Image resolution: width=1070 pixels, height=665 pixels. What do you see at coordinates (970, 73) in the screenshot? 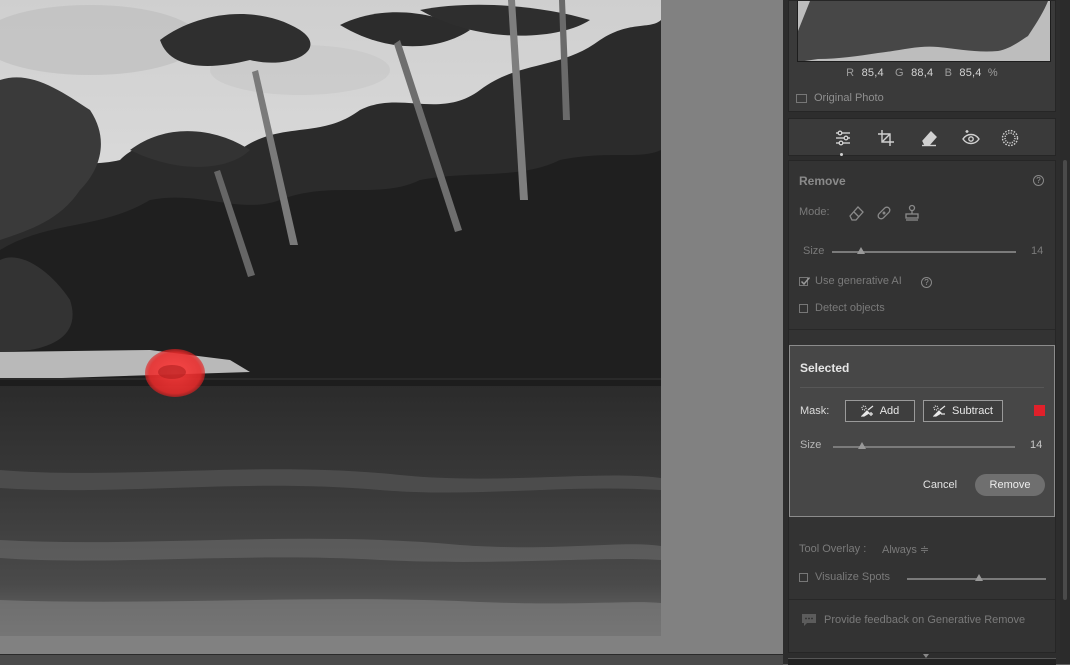
I see `b-value: 85,4` at bounding box center [970, 73].